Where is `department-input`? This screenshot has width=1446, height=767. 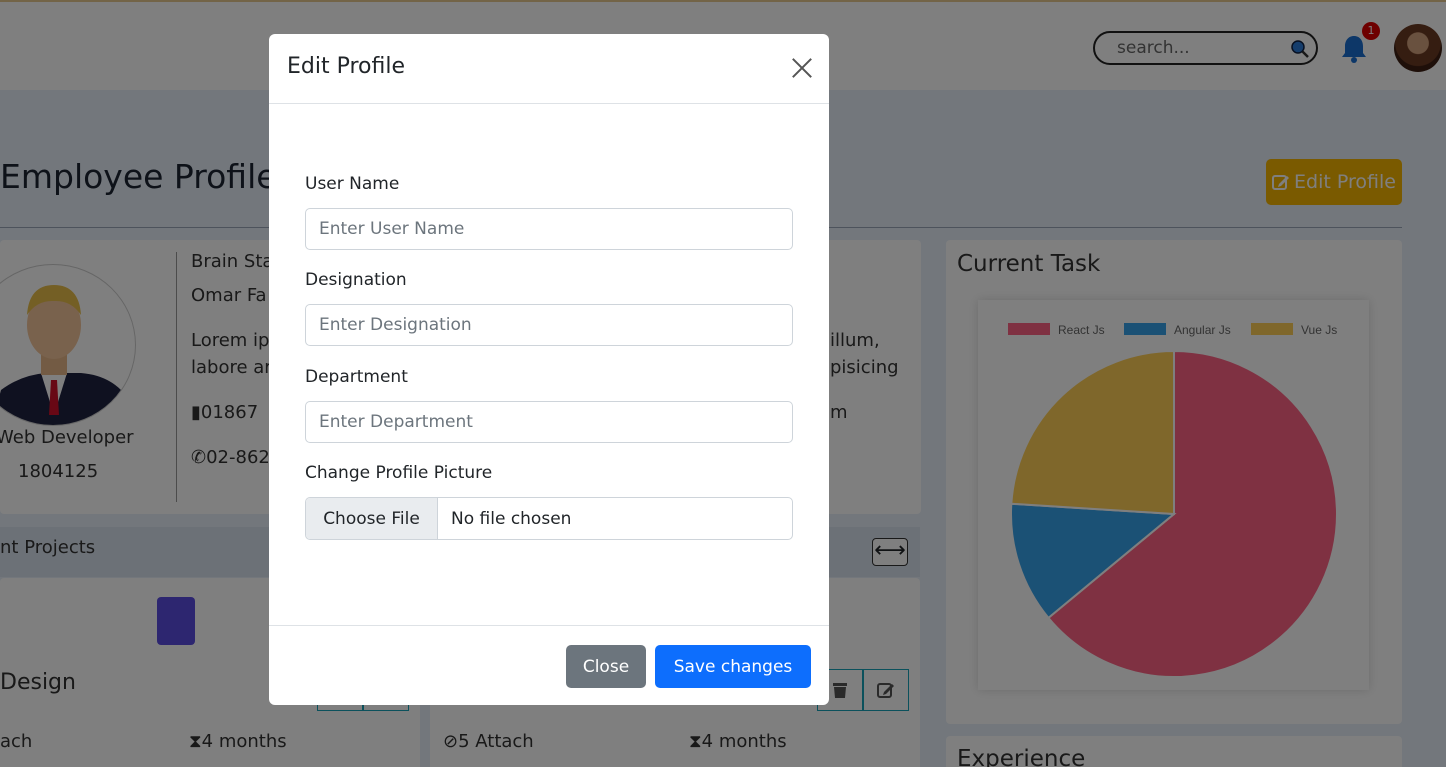 department-input is located at coordinates (549, 422).